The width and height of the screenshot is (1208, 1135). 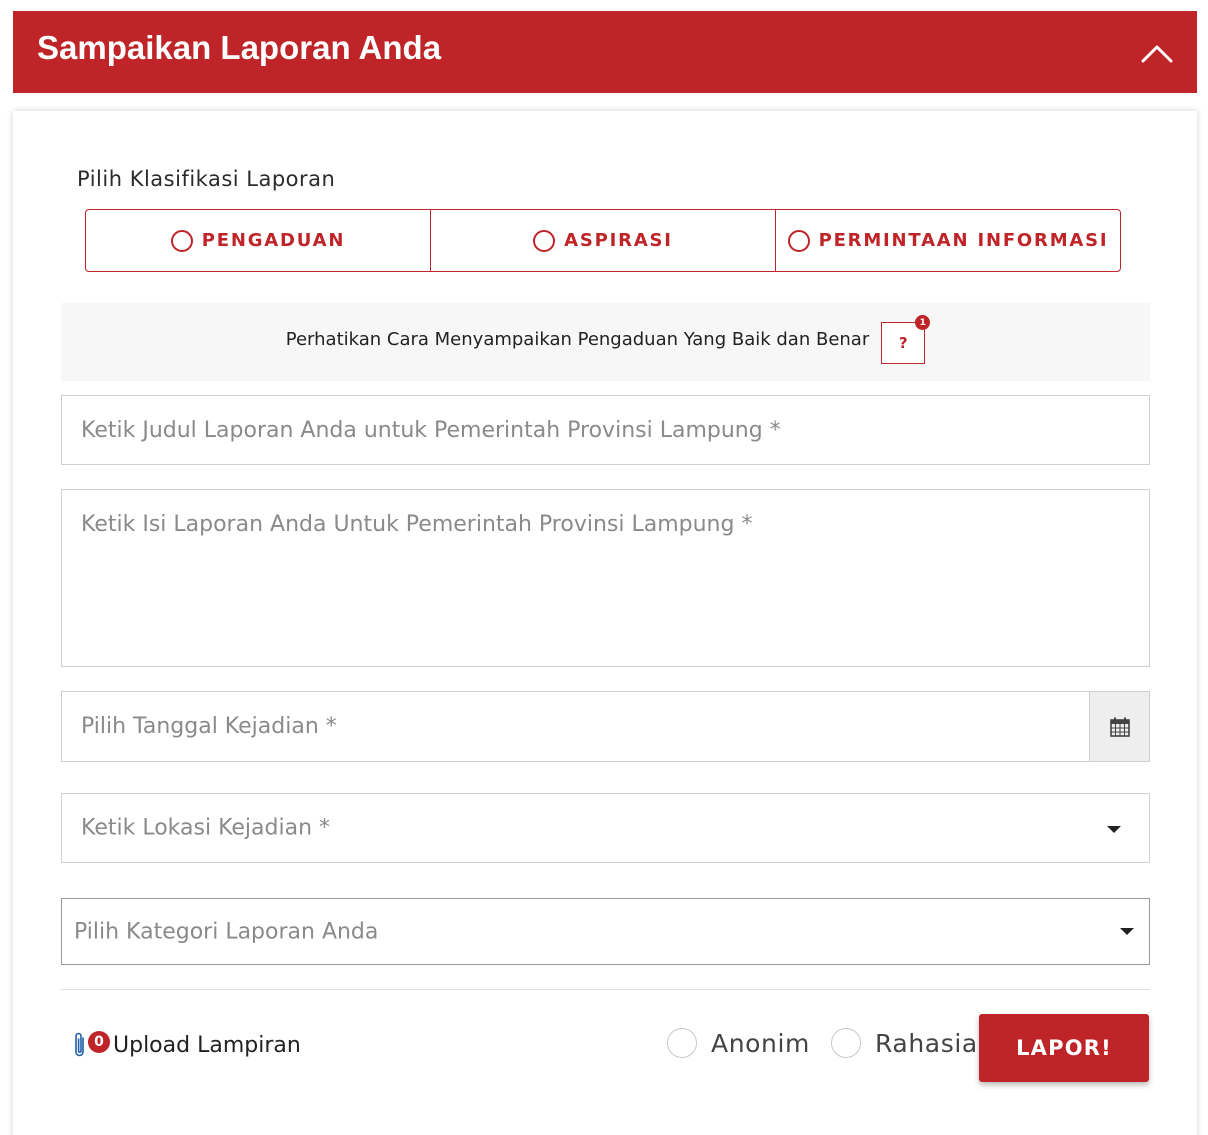 I want to click on report-body-field, so click(x=605, y=578).